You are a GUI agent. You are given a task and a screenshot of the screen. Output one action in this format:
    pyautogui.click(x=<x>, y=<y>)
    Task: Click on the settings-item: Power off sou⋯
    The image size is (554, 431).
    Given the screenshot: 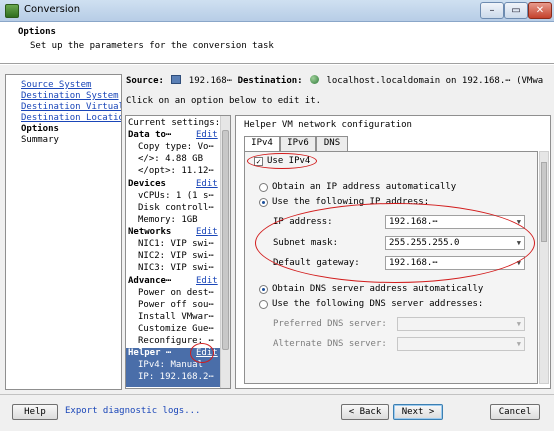 What is the action you would take?
    pyautogui.click(x=176, y=305)
    